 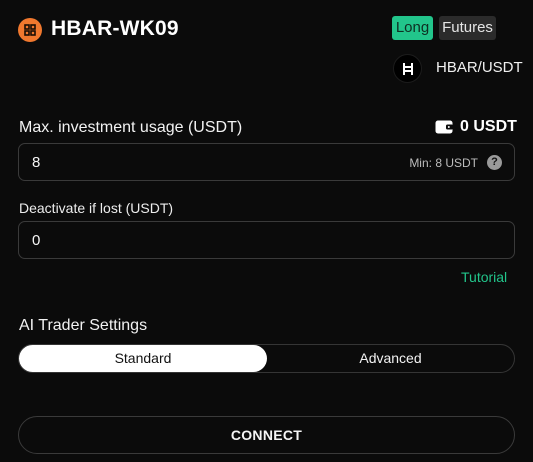 What do you see at coordinates (467, 28) in the screenshot?
I see `futures-badge: Futures` at bounding box center [467, 28].